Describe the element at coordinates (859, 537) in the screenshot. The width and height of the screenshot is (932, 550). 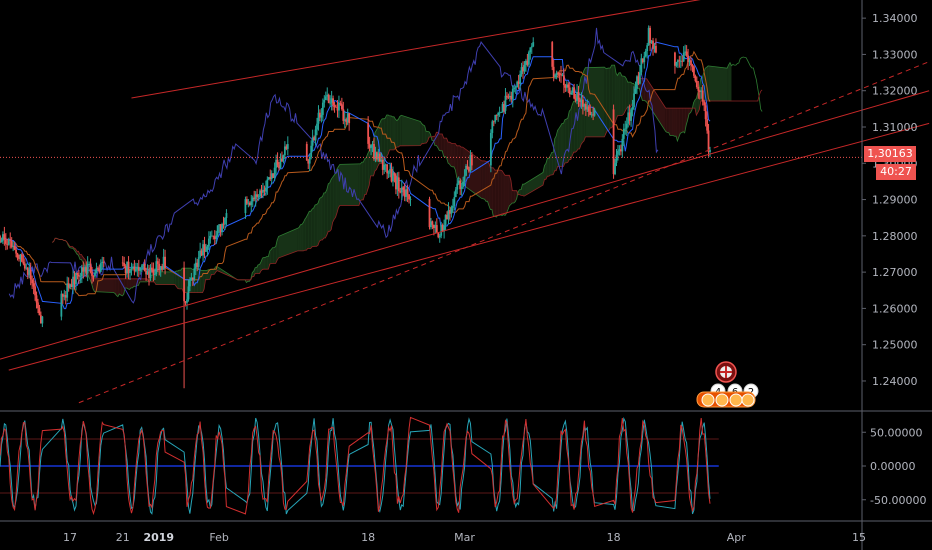
I see `time-tick-label: 15` at that location.